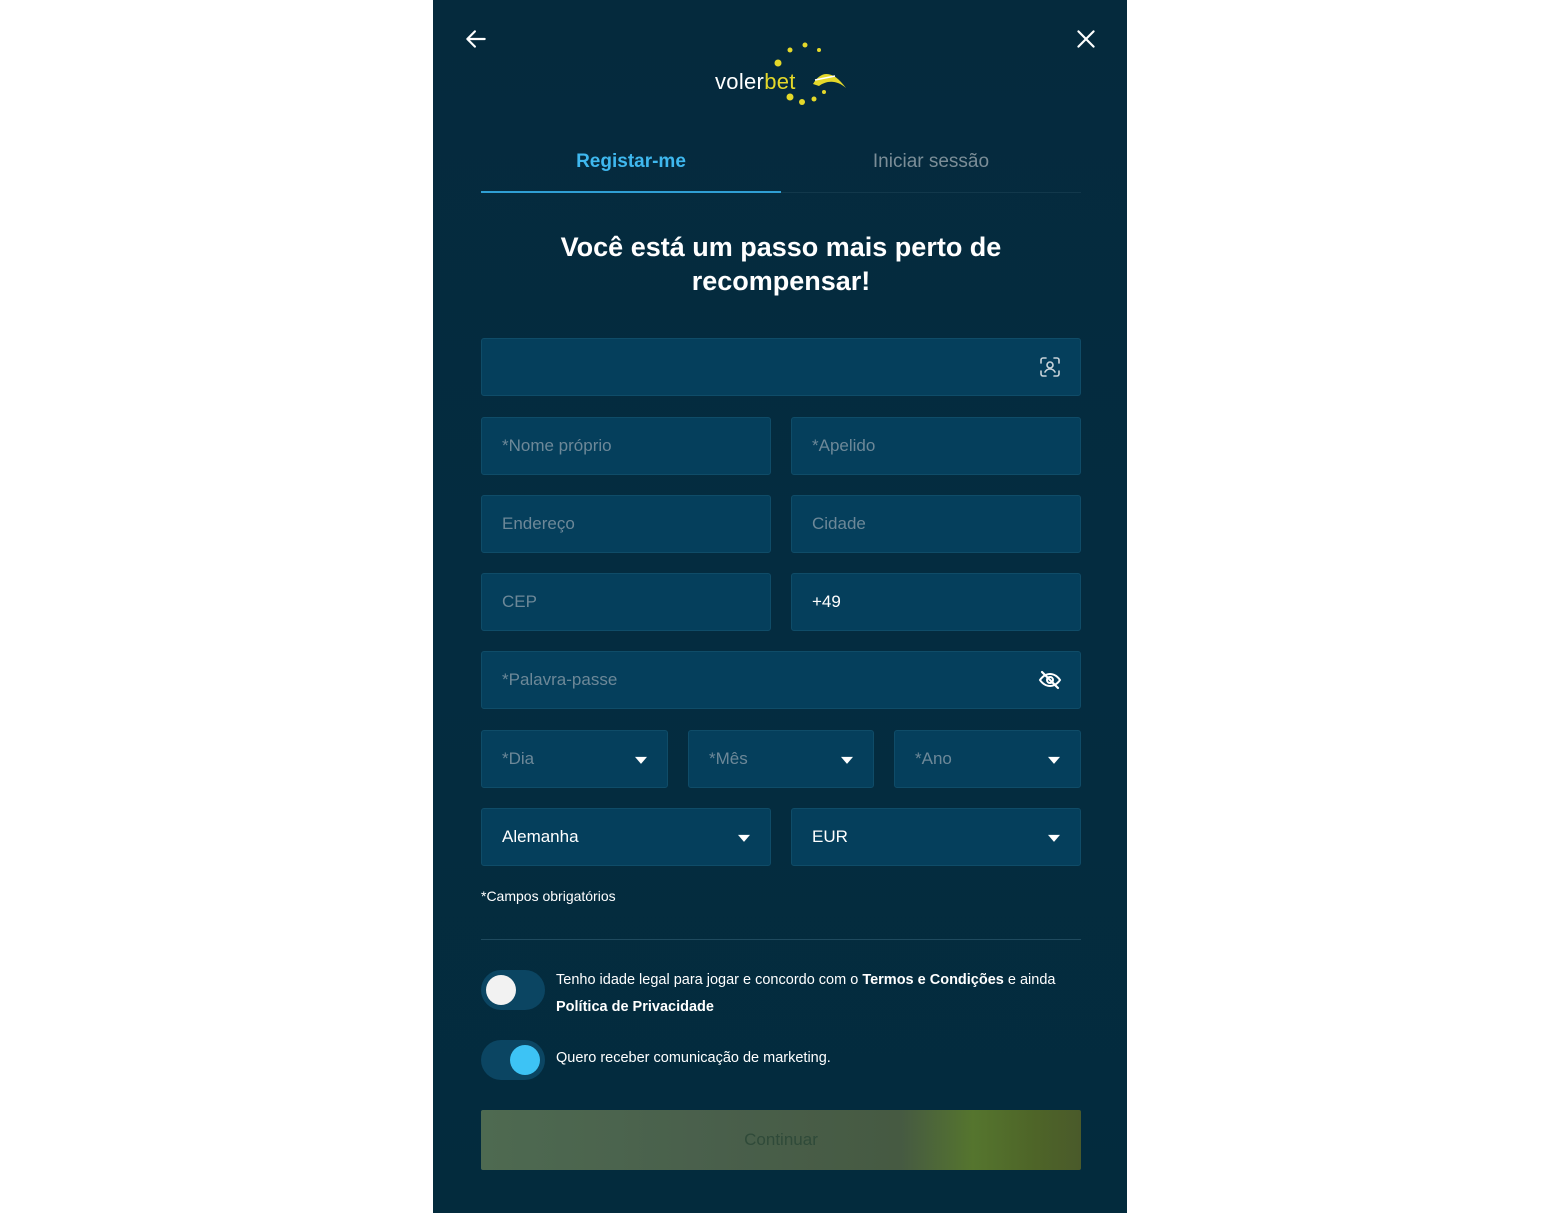 The image size is (1560, 1213). Describe the element at coordinates (936, 524) in the screenshot. I see `city-field: Cidade` at that location.